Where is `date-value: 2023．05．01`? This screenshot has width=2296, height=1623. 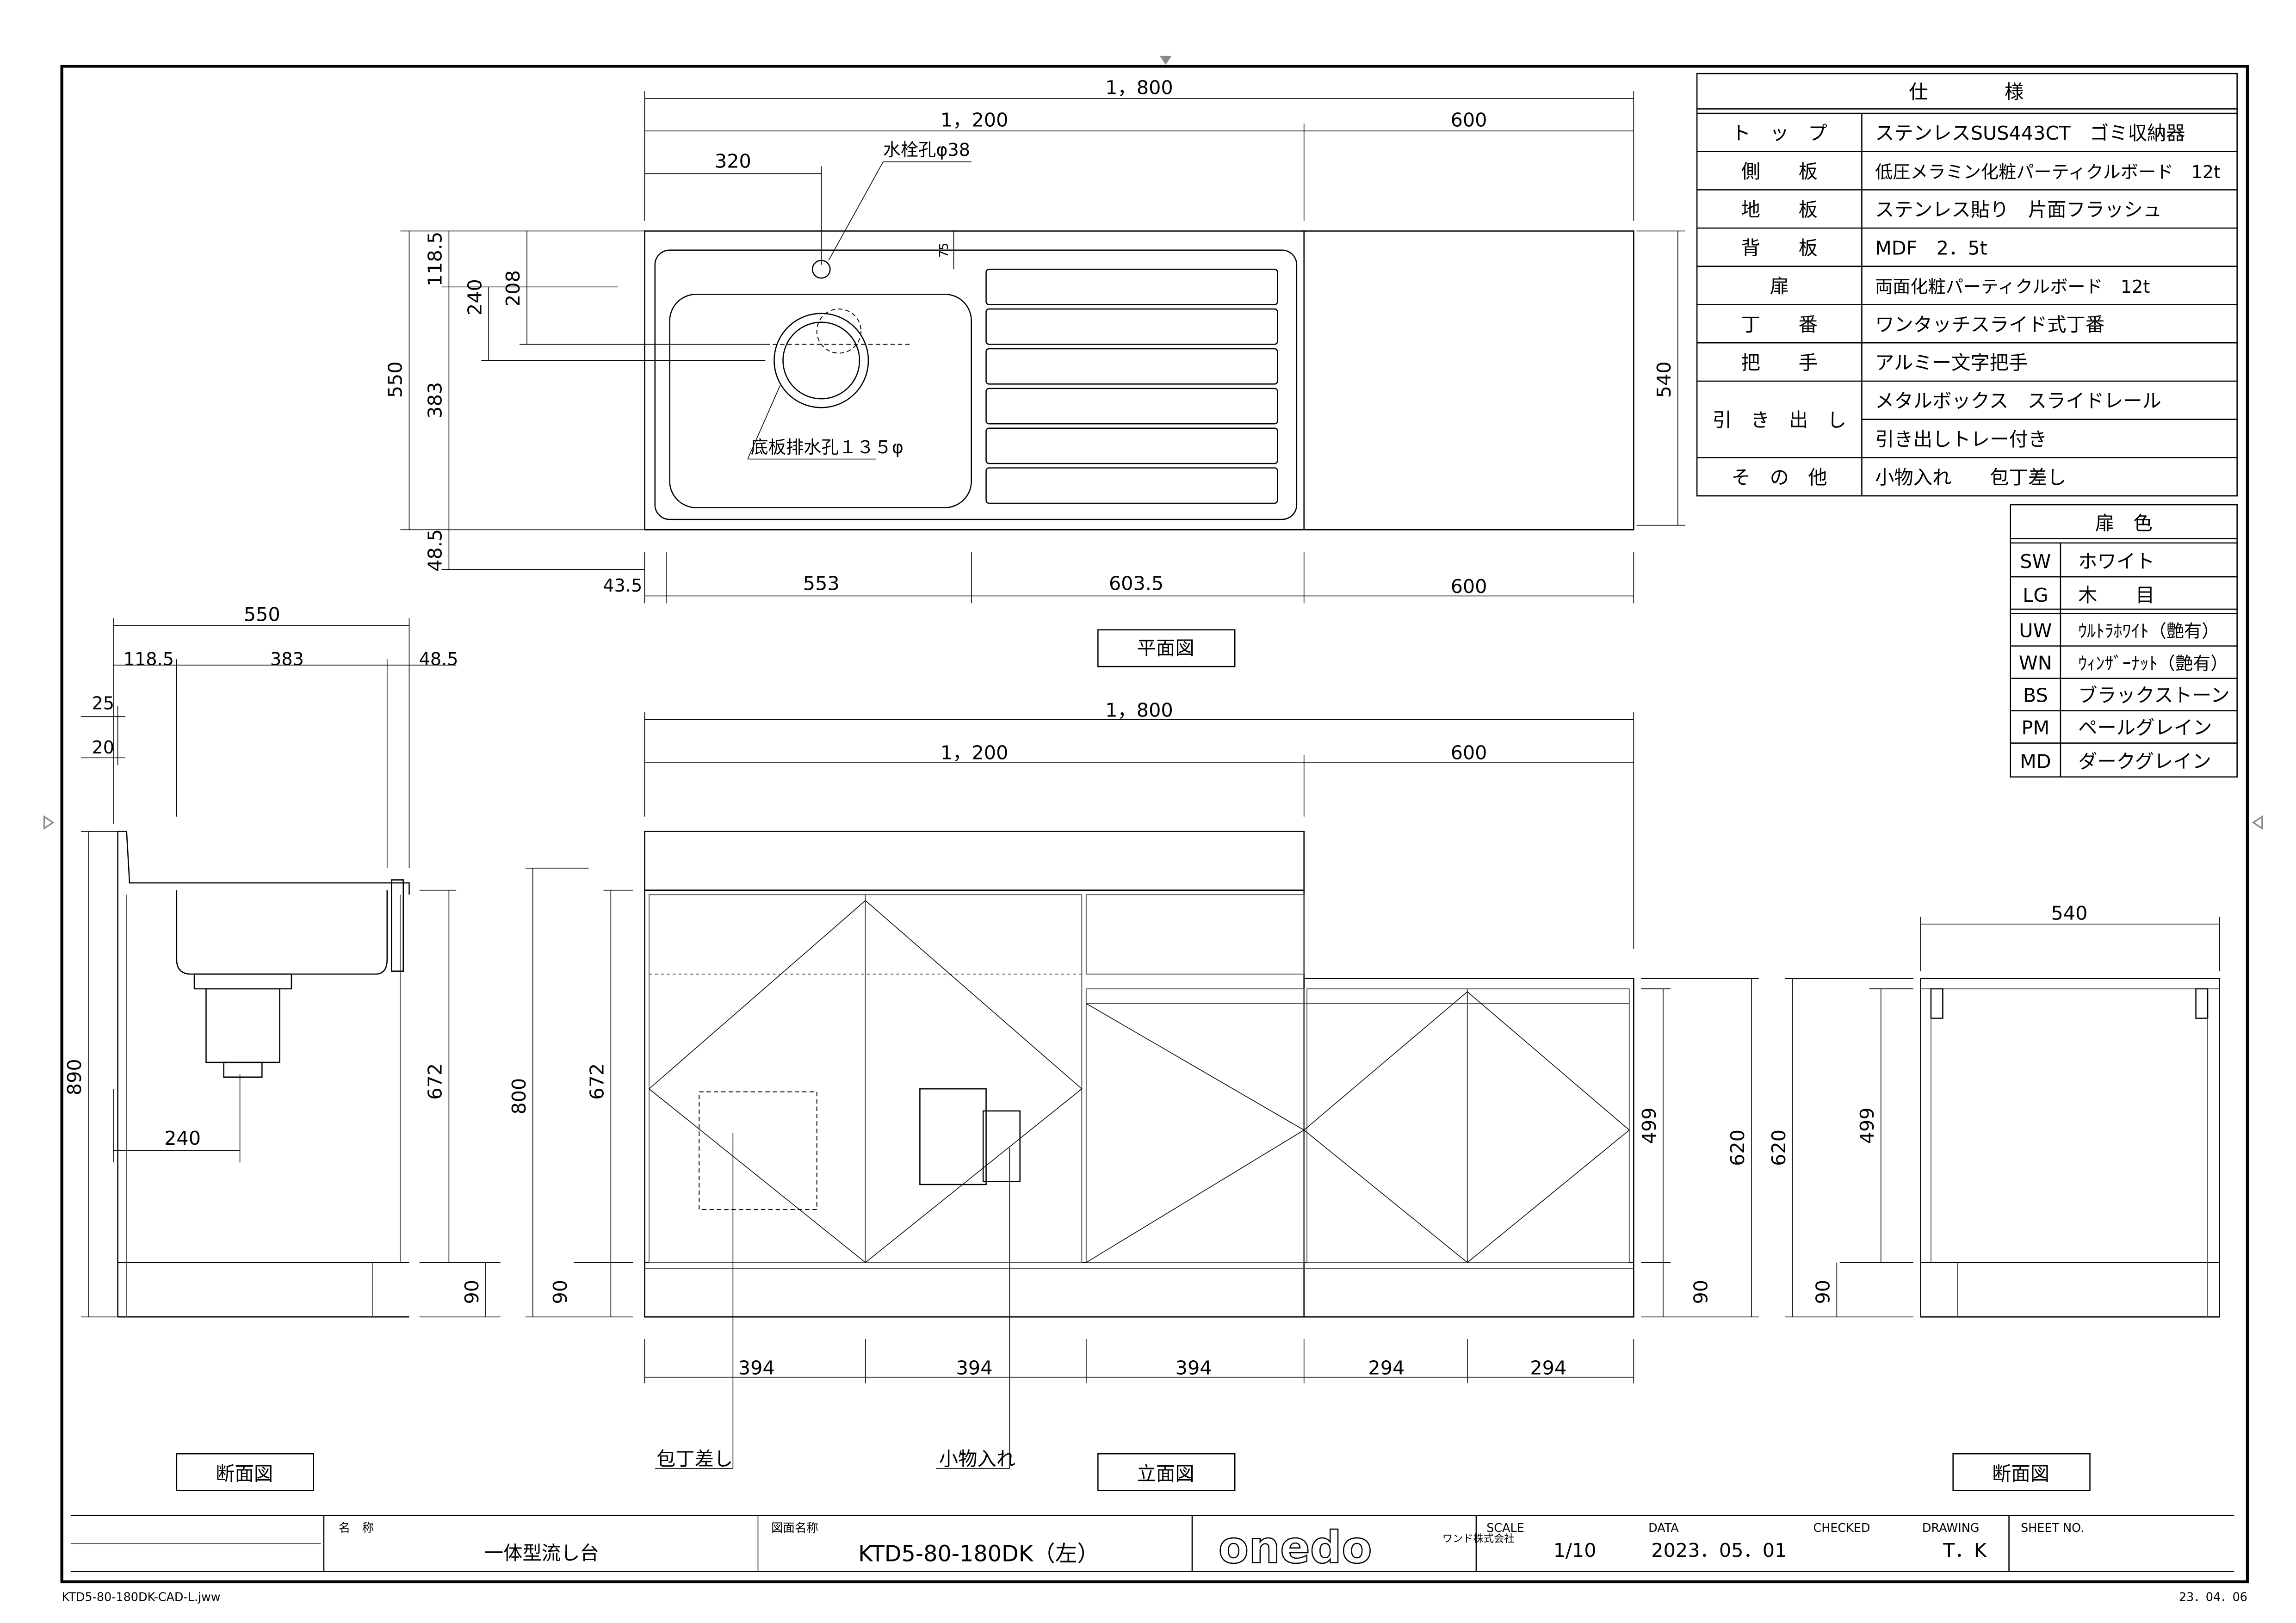
date-value: 2023．05．01 is located at coordinates (1719, 1550).